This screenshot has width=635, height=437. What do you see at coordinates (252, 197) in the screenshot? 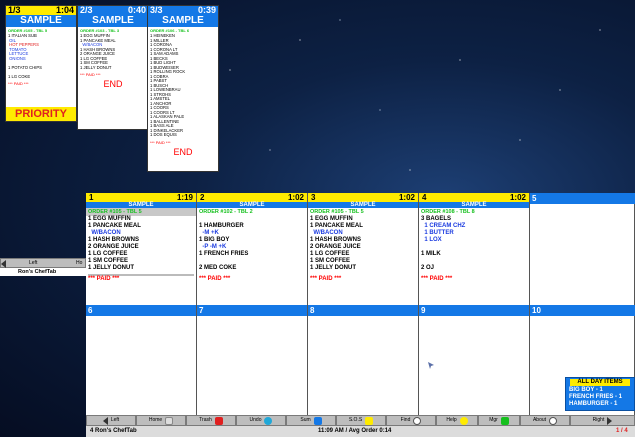
I see `ticket-header: 2 1:02` at bounding box center [252, 197].